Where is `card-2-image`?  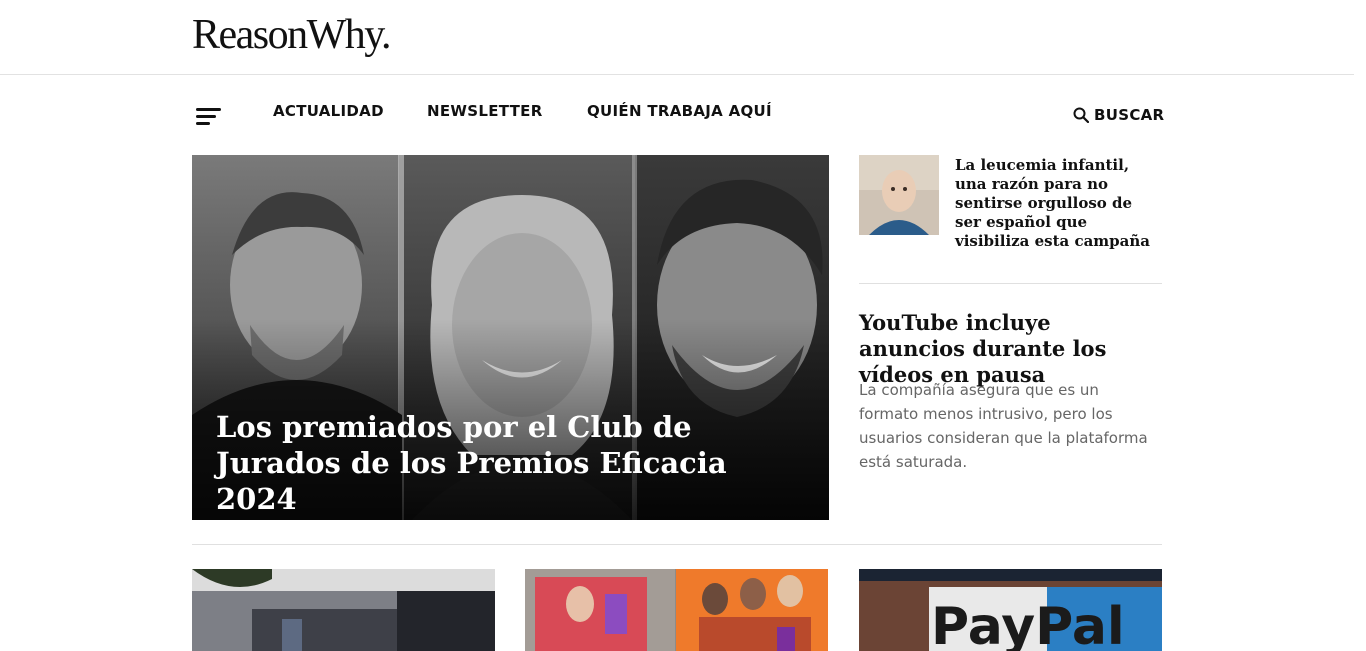
card-2-image is located at coordinates (676, 610).